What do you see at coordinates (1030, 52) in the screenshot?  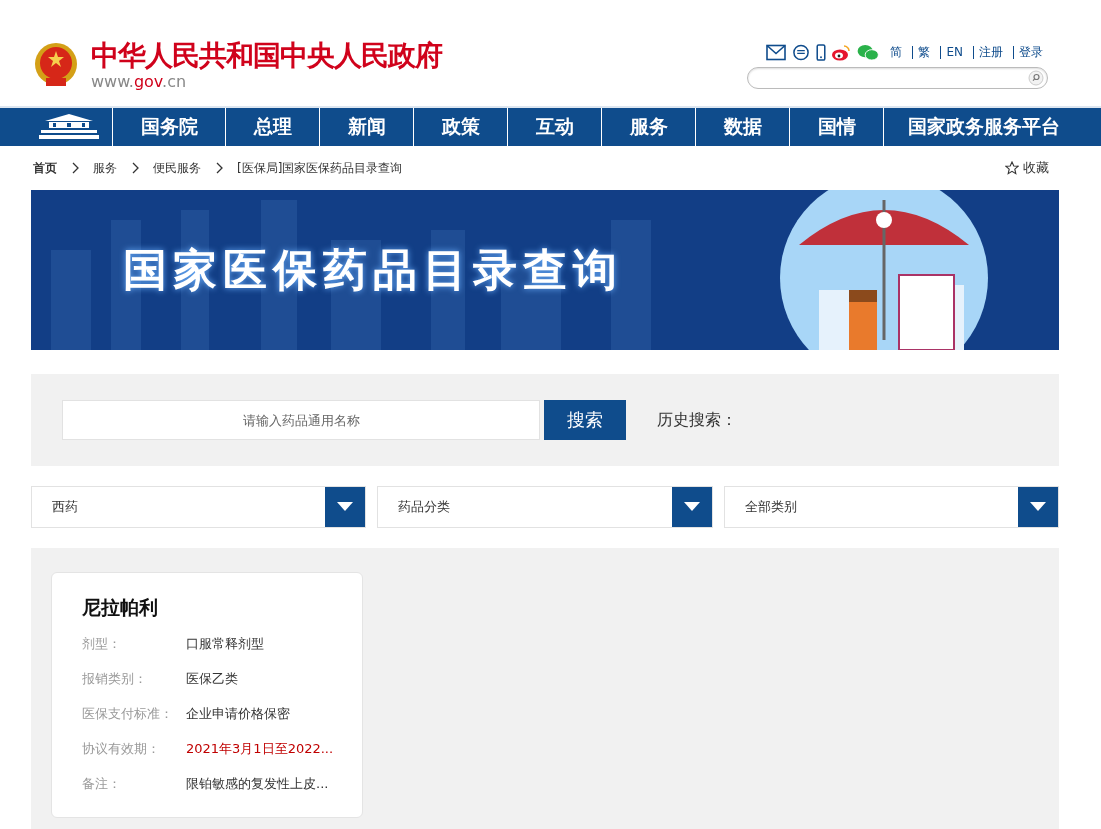 I see `header-link: 登录` at bounding box center [1030, 52].